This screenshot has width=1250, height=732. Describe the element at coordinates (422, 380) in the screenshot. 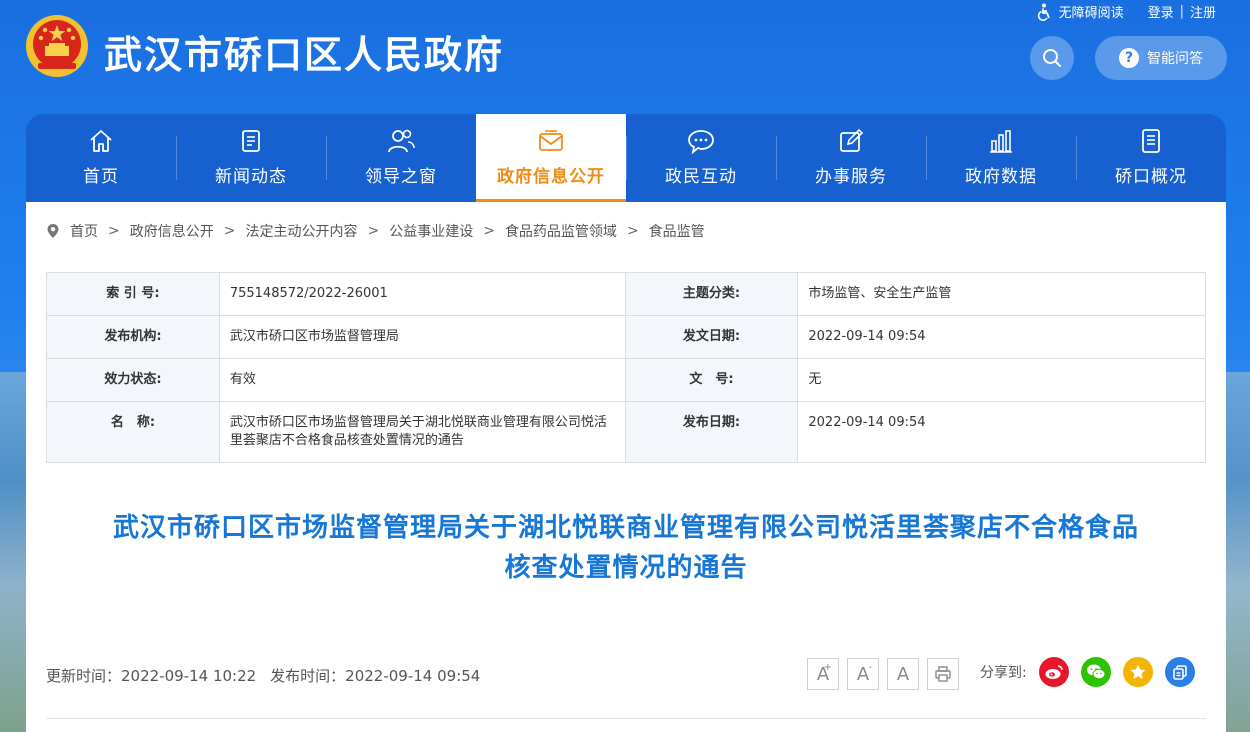

I see `status-value: 有效` at that location.